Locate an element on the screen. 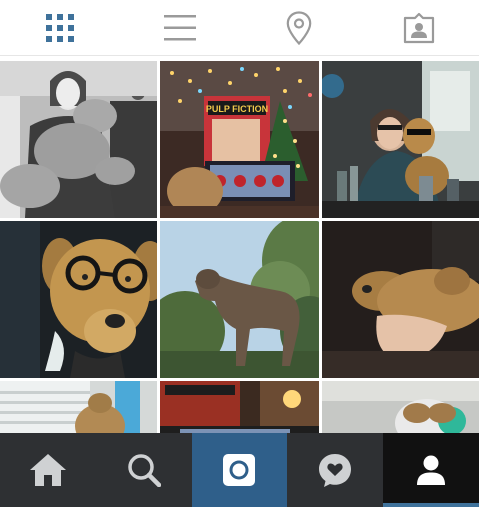 The width and height of the screenshot is (479, 507). search-icon is located at coordinates (144, 470).